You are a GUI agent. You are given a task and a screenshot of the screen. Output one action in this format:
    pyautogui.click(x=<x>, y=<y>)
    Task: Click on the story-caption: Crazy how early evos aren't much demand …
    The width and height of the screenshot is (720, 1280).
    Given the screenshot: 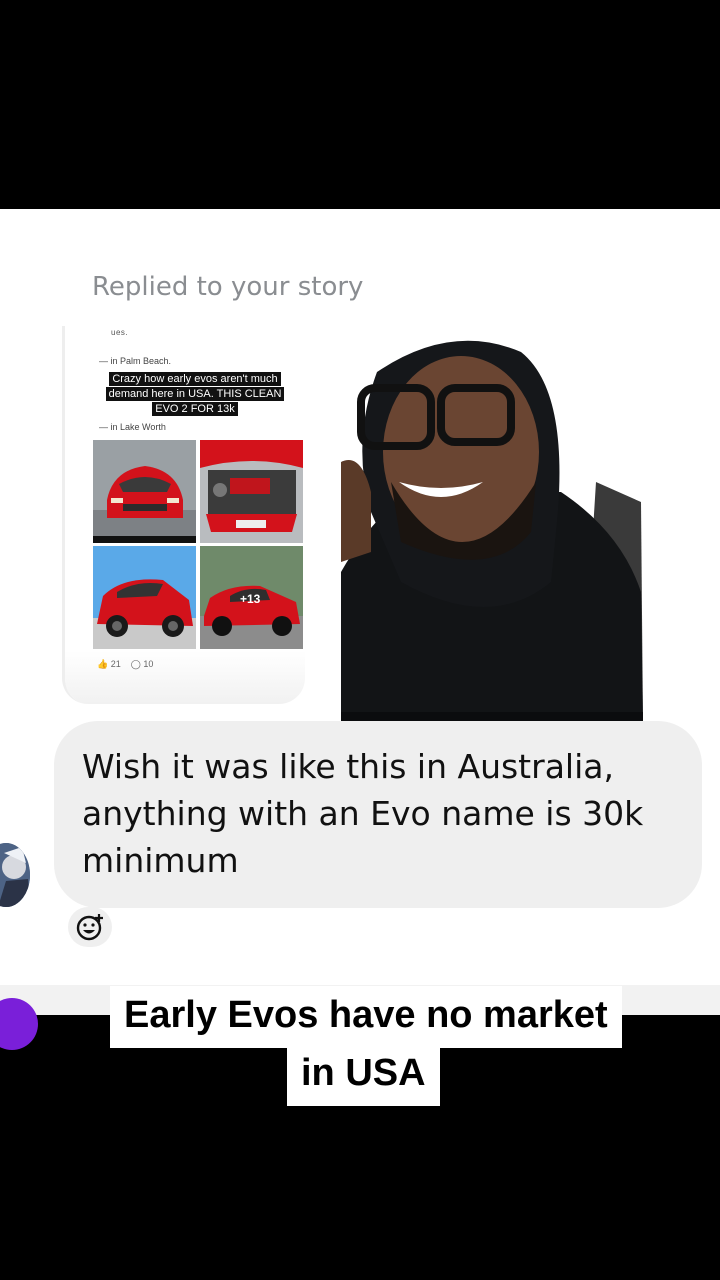 What is the action you would take?
    pyautogui.click(x=195, y=394)
    